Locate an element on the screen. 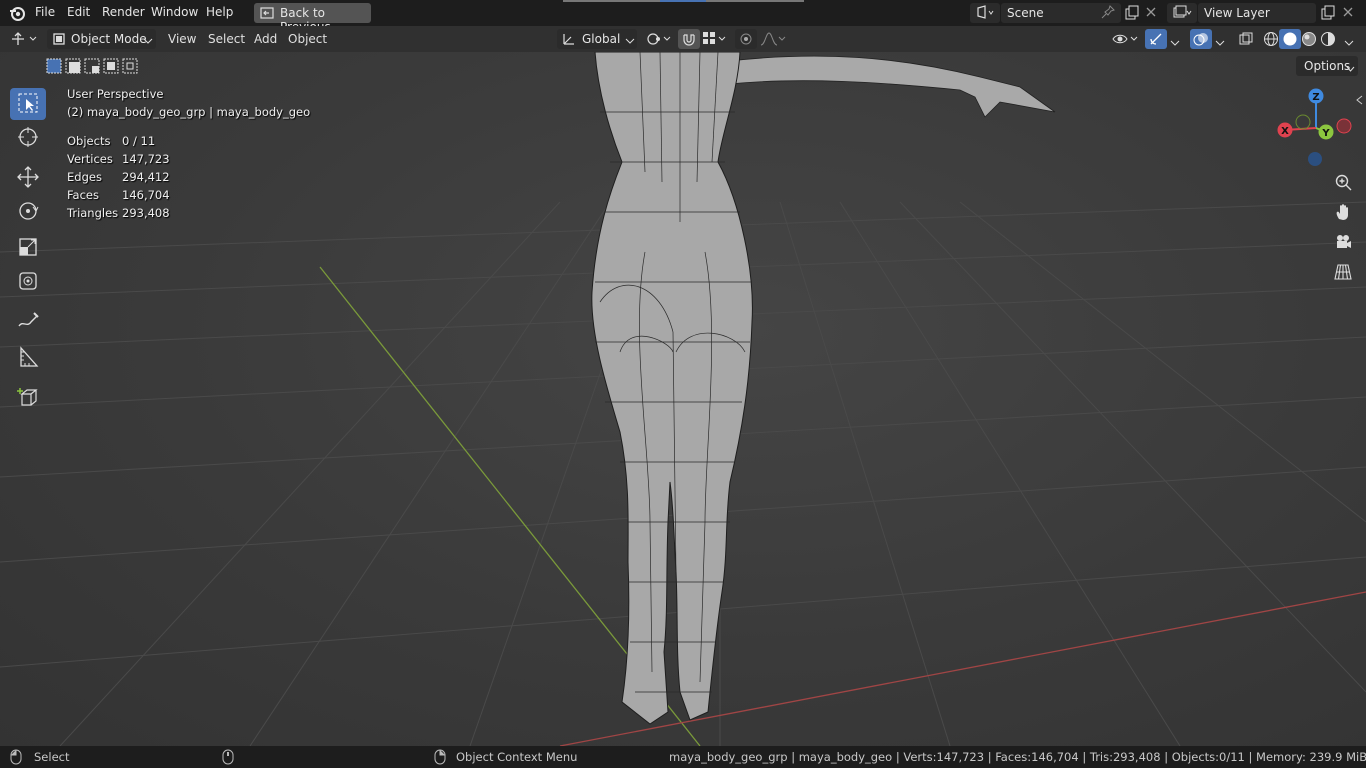 This screenshot has width=1366, height=768. scale-tool is located at coordinates (28, 248).